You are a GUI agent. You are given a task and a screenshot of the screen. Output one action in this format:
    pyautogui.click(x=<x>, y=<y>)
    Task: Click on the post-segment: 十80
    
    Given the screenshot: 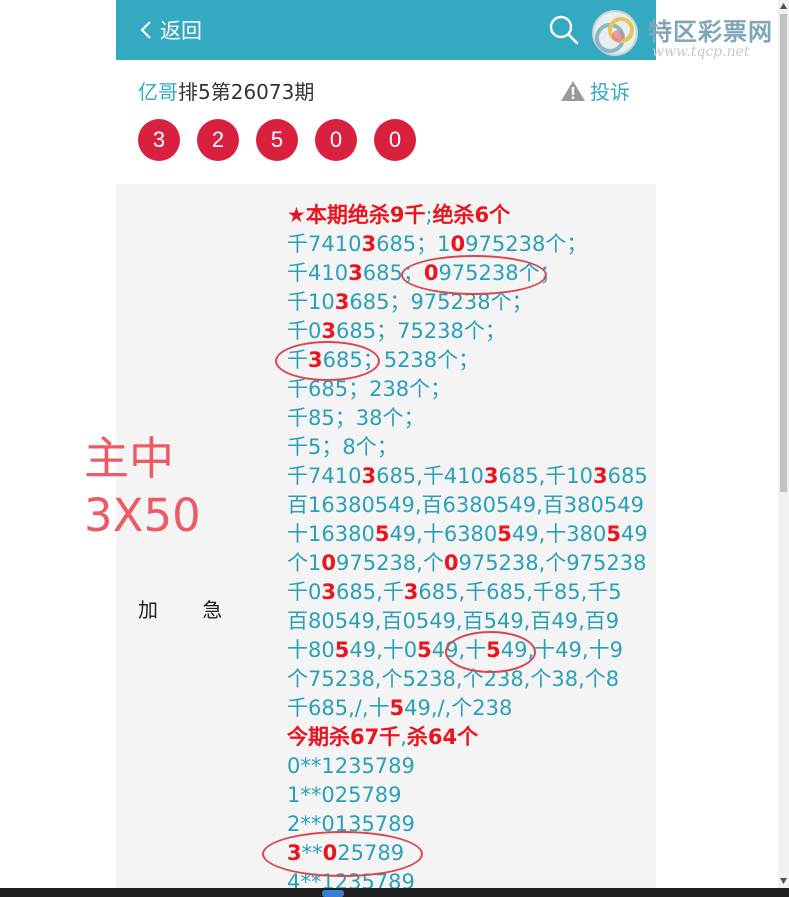 What is the action you would take?
    pyautogui.click(x=311, y=650)
    